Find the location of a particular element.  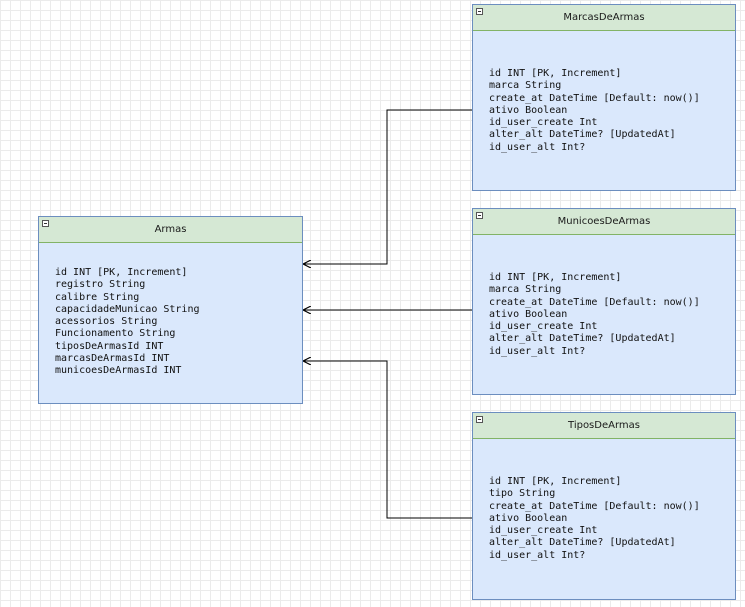

entity-header: TiposDeArmas is located at coordinates (604, 426).